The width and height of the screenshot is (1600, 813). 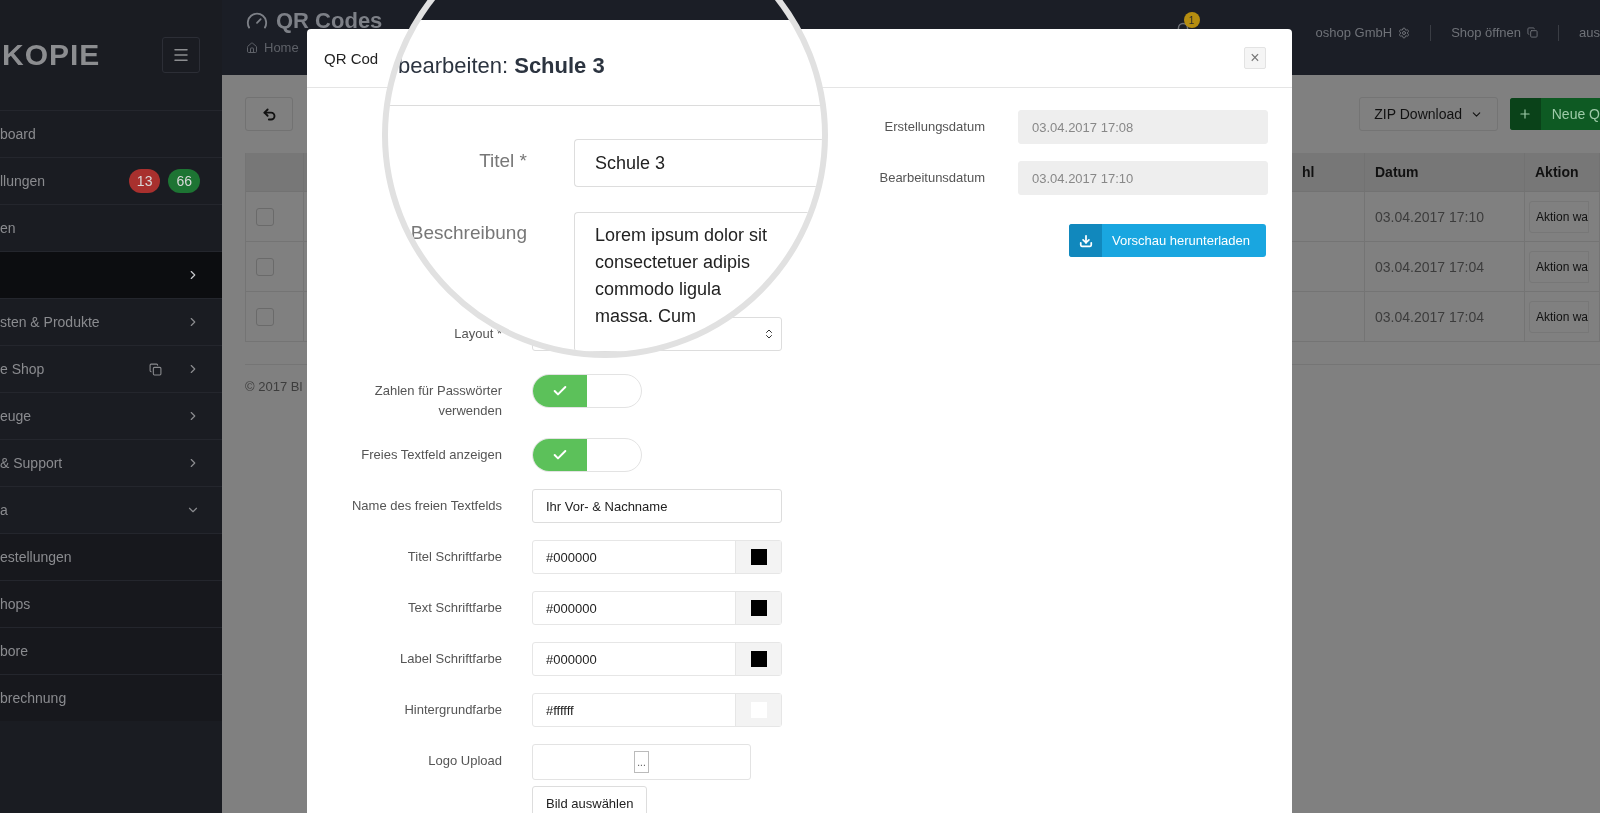 I want to click on download-preview-button: Vorschau herunterladen, so click(x=1167, y=240).